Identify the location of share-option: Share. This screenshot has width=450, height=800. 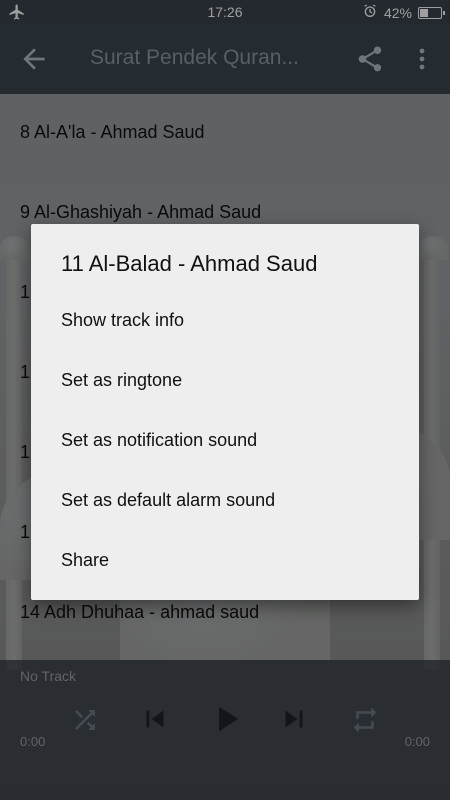
(225, 560).